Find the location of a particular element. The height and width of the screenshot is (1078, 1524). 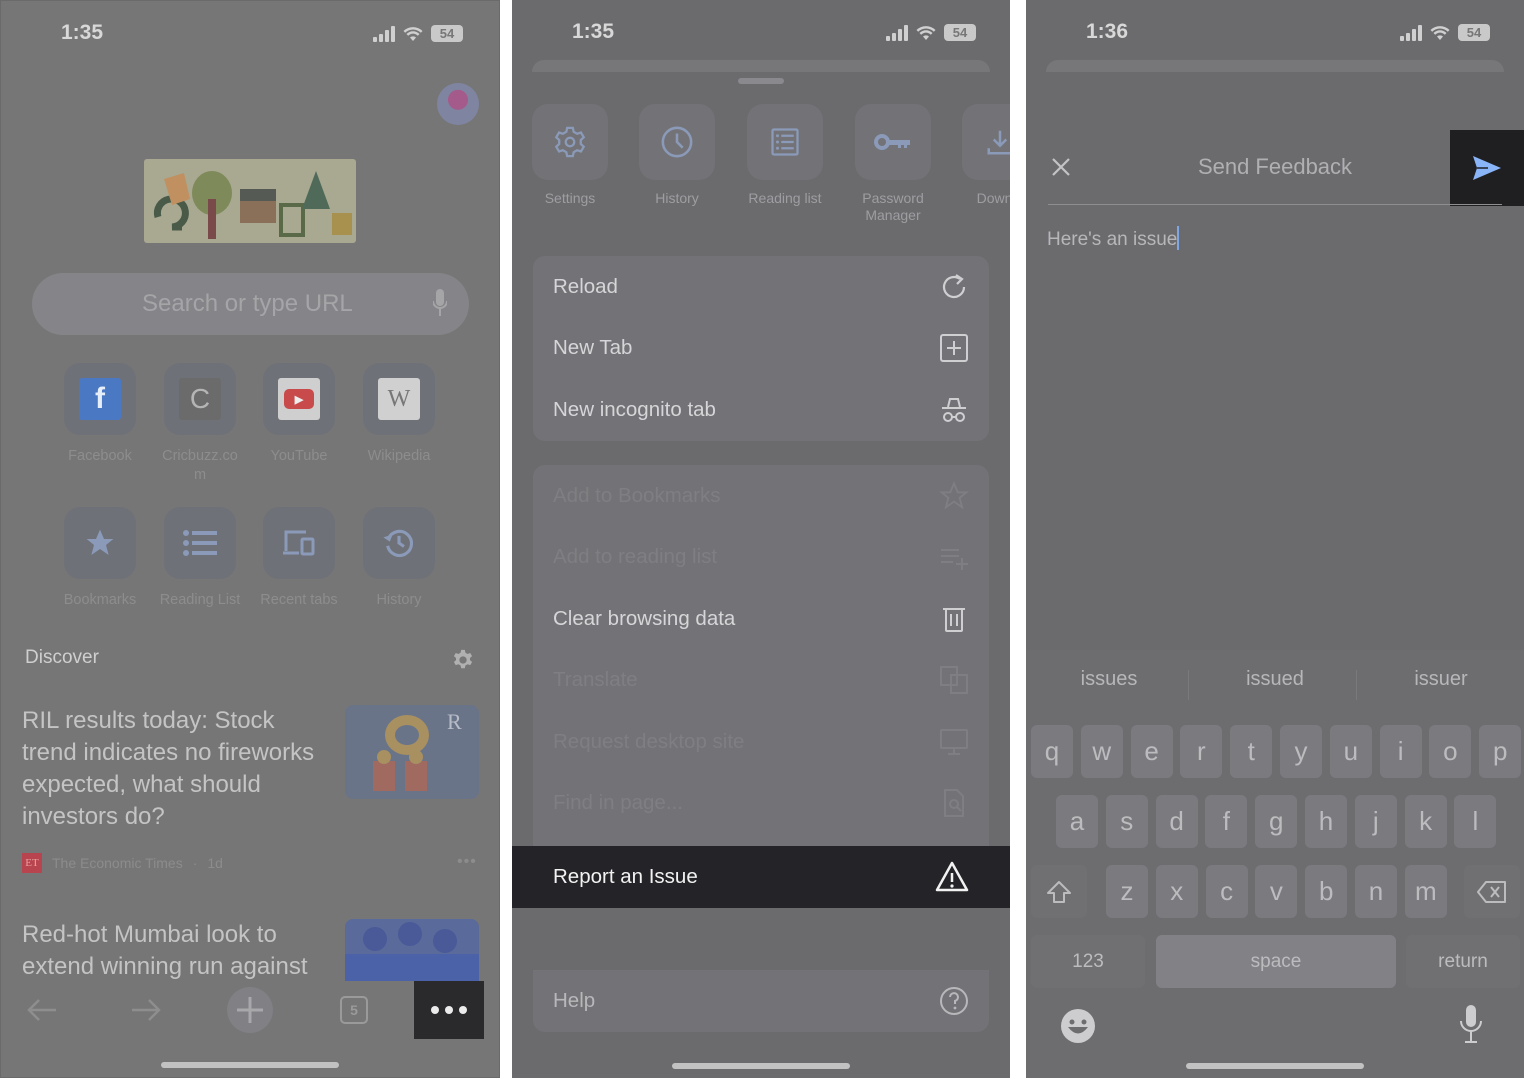

key-t: t is located at coordinates (1251, 751).